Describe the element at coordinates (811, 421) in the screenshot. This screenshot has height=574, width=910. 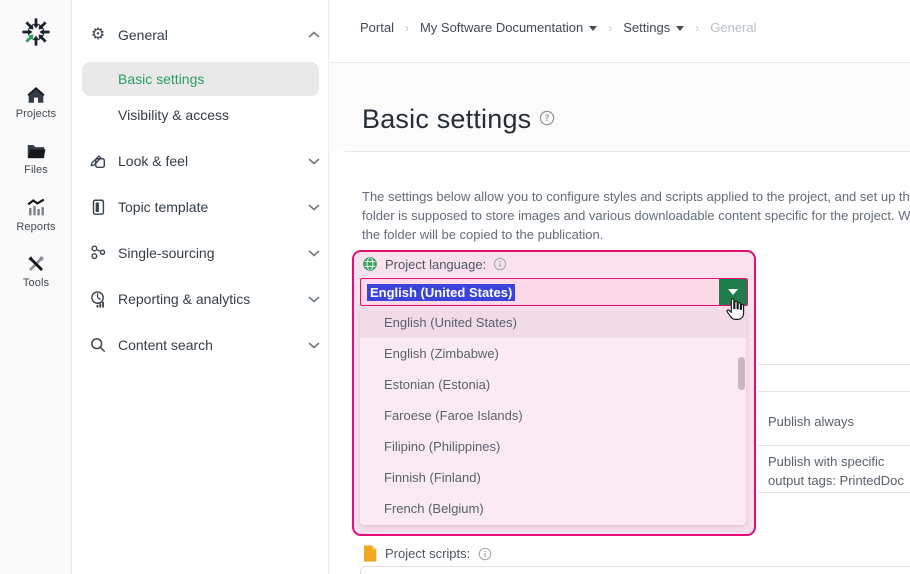
I see `table-cell-publish-always: Publish always` at that location.